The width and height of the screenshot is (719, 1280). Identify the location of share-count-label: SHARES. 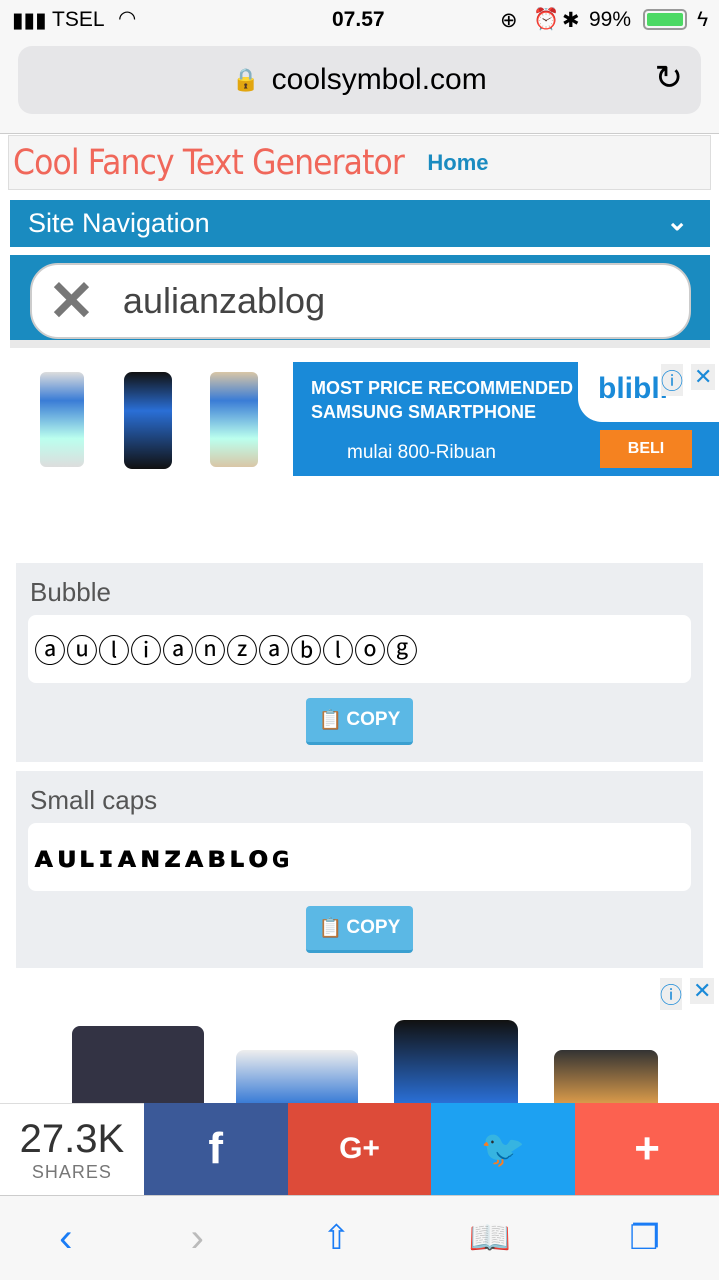
(71, 1171).